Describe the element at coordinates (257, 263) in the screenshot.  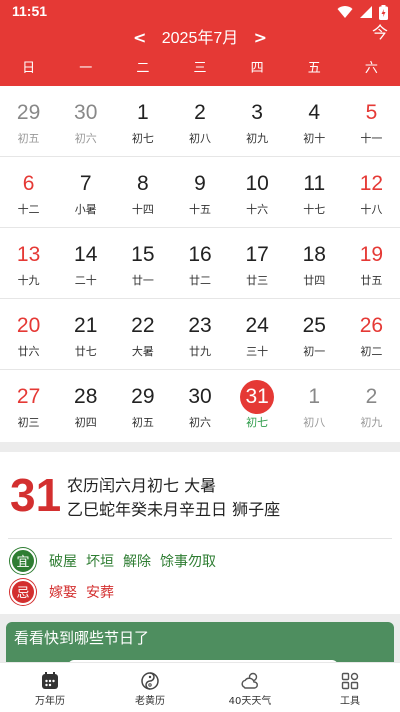
I see `calendar-day-cell: 17 廿三` at that location.